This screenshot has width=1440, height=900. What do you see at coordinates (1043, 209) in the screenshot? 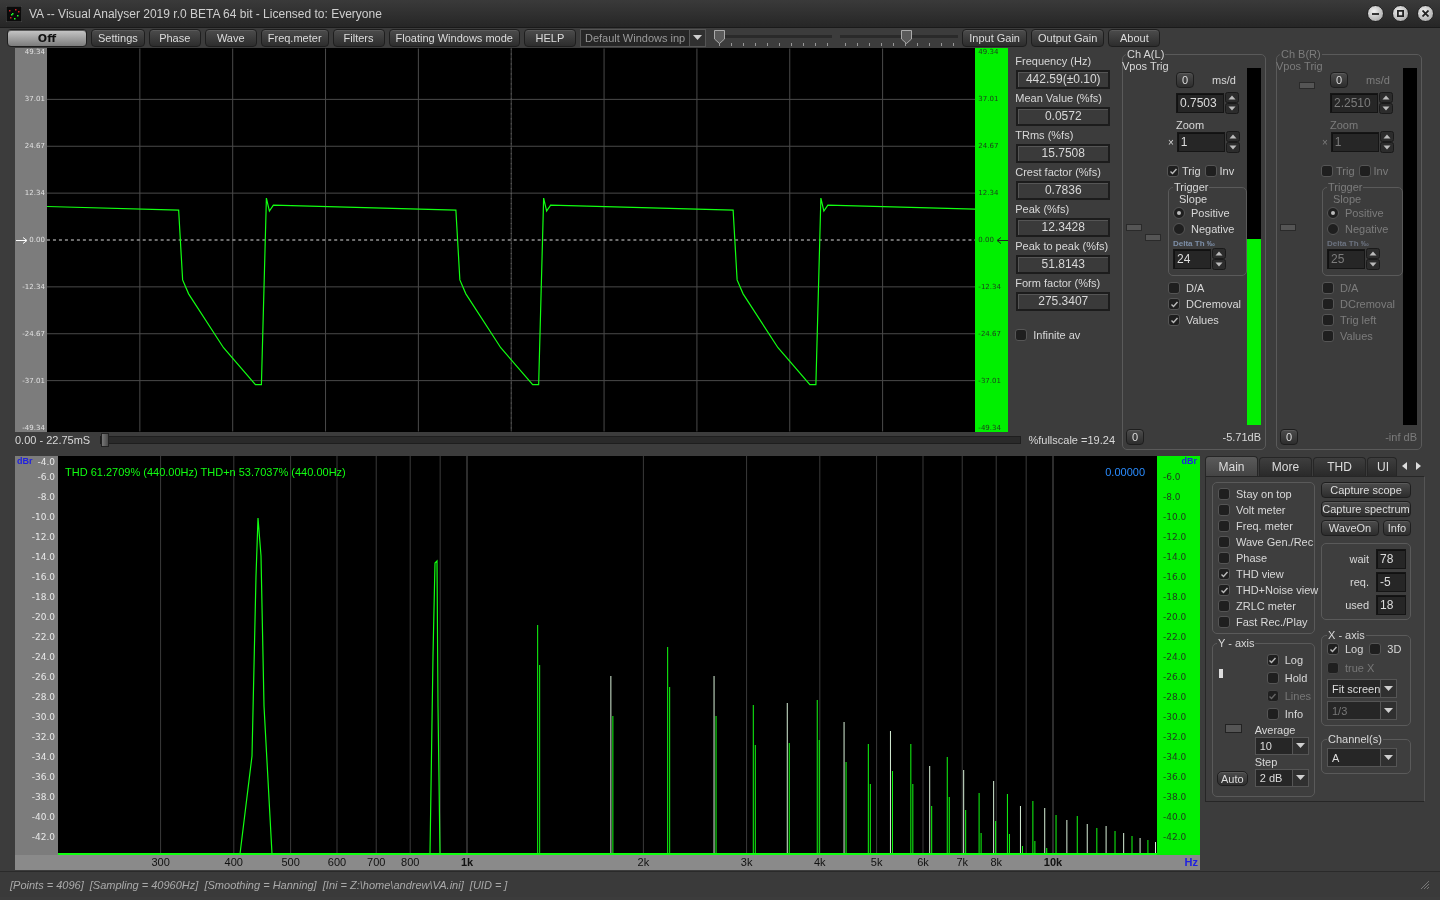
I see `measurement-label: Peak (%fs)` at bounding box center [1043, 209].